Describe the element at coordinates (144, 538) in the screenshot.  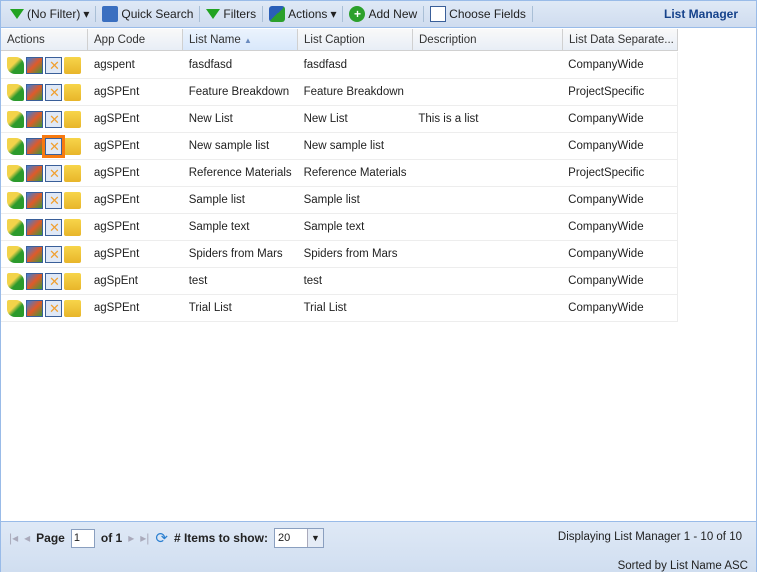
I see `last-page-icon: ▸|` at that location.